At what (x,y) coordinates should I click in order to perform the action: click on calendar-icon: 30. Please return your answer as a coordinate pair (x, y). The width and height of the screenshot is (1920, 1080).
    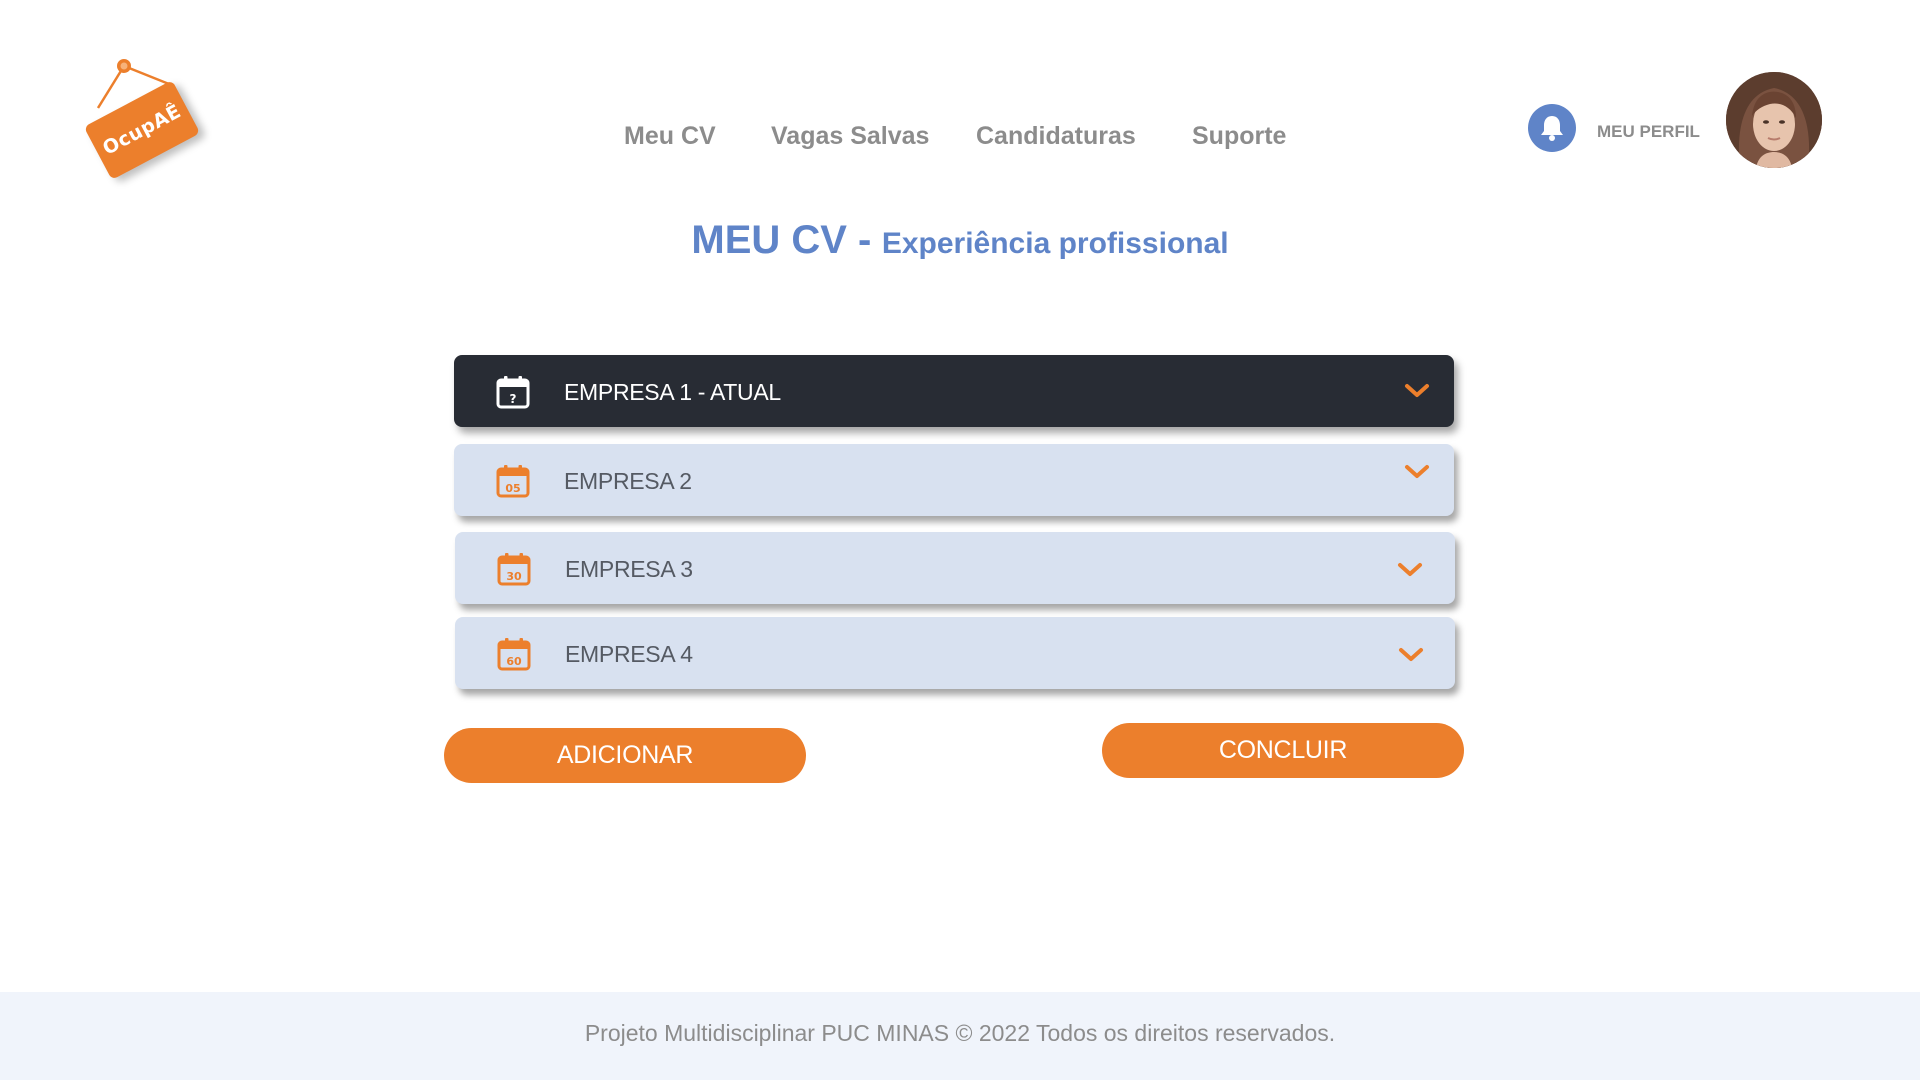
    Looking at the image, I should click on (514, 569).